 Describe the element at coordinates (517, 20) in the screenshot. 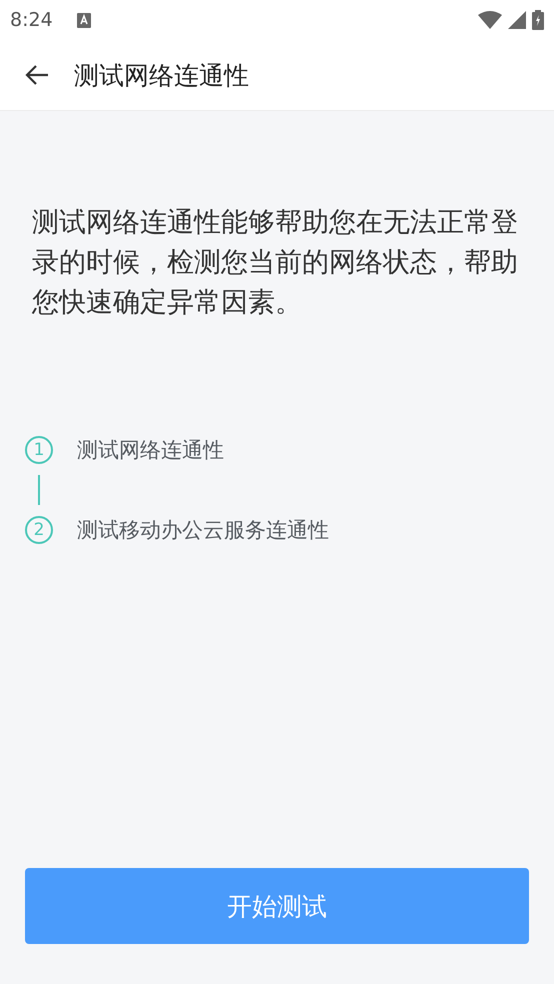

I see `signal-icon` at that location.